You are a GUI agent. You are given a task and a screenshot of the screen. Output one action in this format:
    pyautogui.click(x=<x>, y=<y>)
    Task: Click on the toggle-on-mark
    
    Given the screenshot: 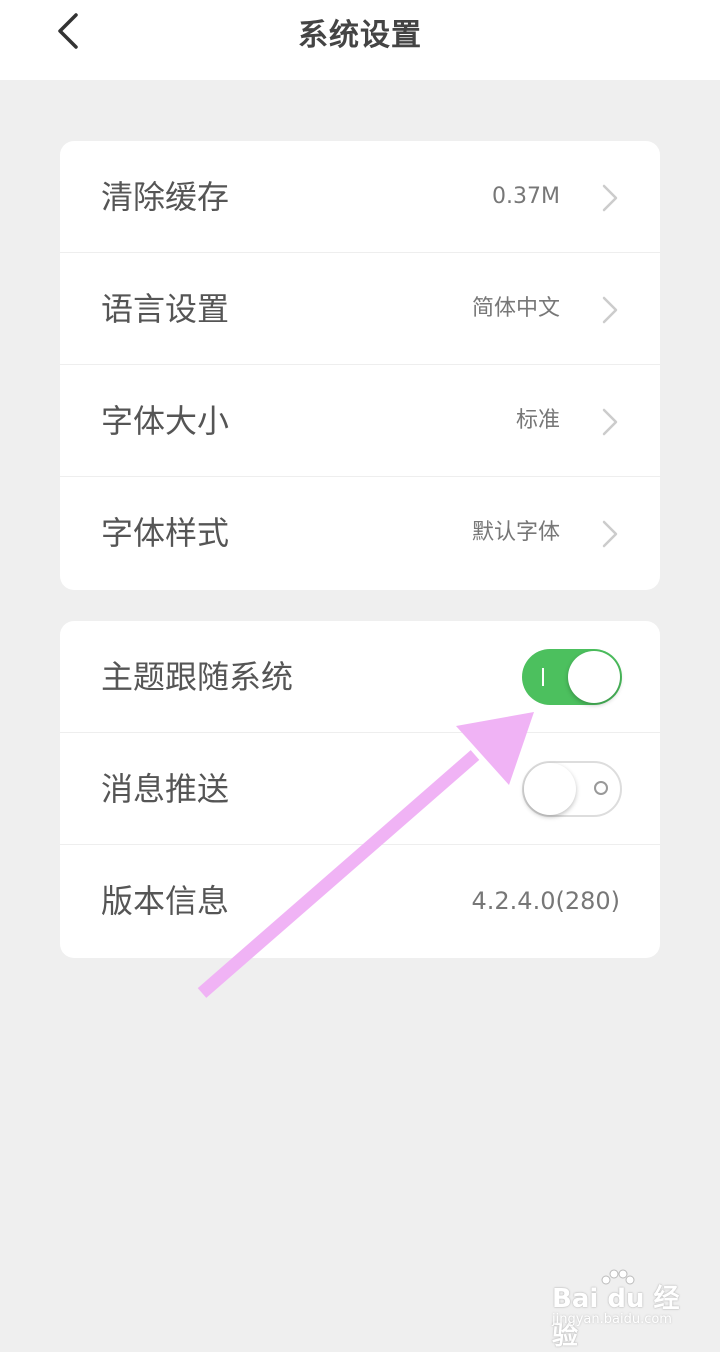 What is the action you would take?
    pyautogui.click(x=543, y=677)
    